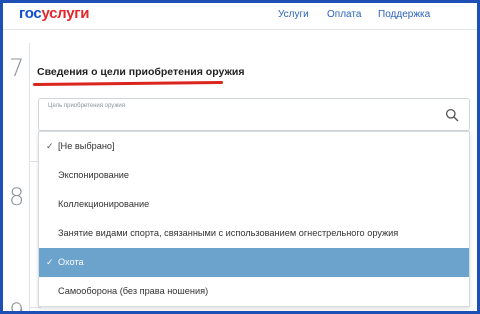 Image resolution: width=480 pixels, height=314 pixels. Describe the element at coordinates (30, 13) in the screenshot. I see `logo-part-gos: гос` at that location.